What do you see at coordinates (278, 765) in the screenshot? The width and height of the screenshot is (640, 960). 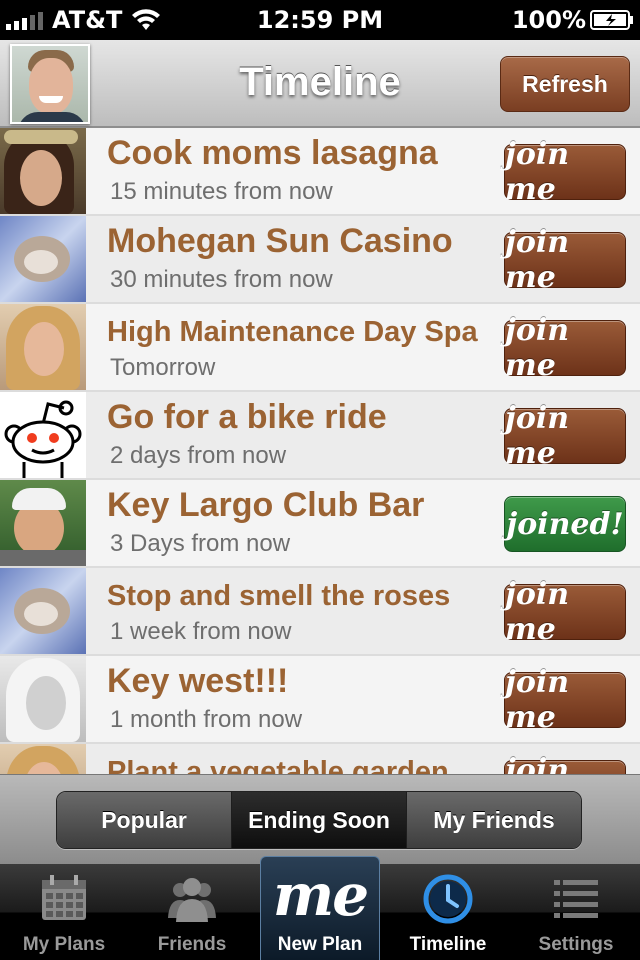 I see `plan-title: Plant a vegetable garden` at bounding box center [278, 765].